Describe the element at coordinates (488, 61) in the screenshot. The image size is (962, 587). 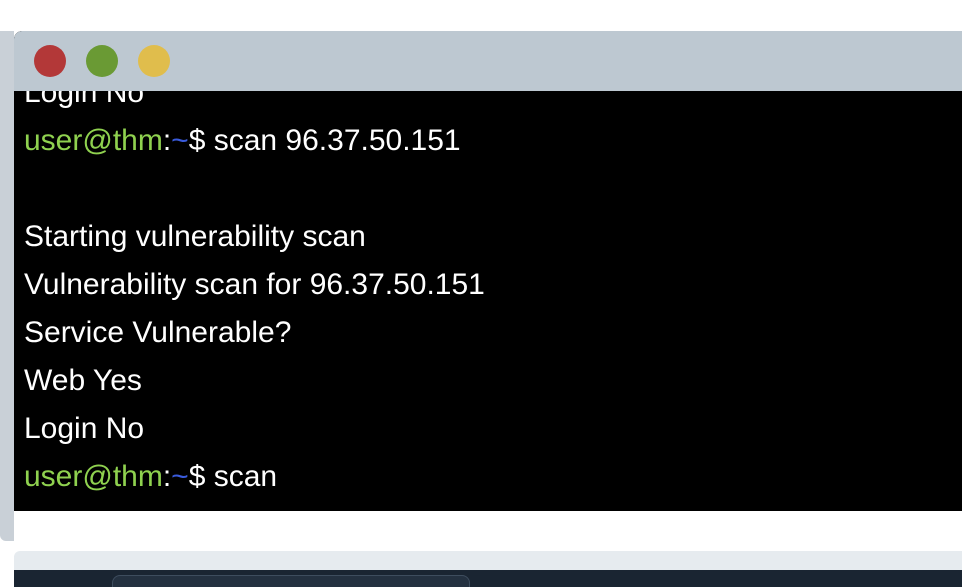
I see `terminal-titlebar` at that location.